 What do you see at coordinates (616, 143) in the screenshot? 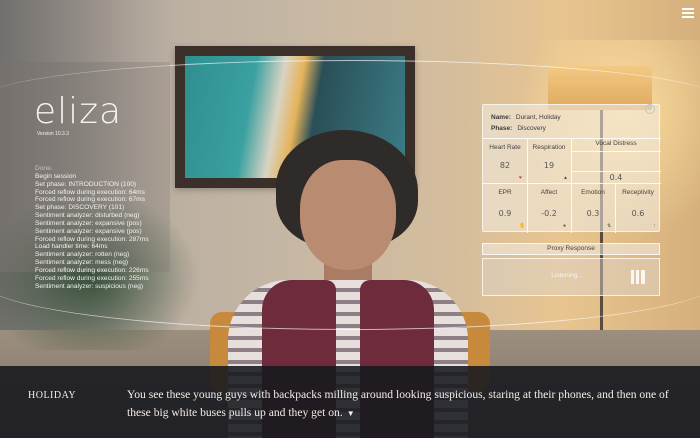
I see `vocal-distress-label: Vocal Distress` at bounding box center [616, 143].